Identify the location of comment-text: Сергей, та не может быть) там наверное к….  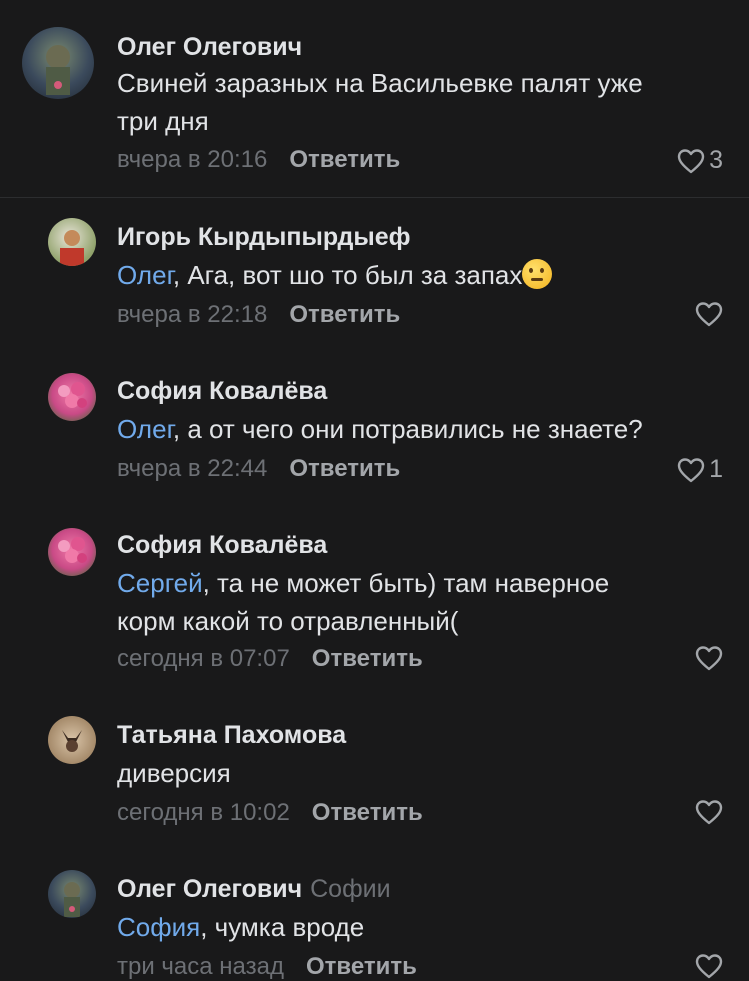
(363, 602).